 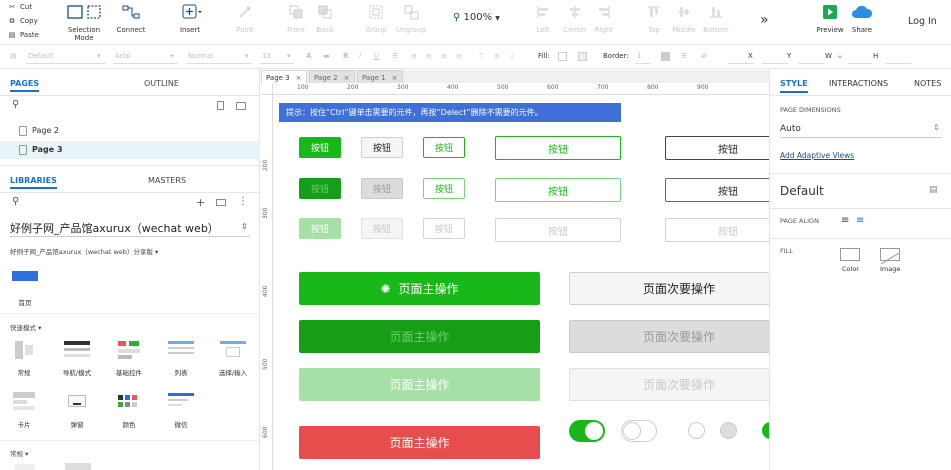 I want to click on fill-image-icon, so click(x=582, y=56).